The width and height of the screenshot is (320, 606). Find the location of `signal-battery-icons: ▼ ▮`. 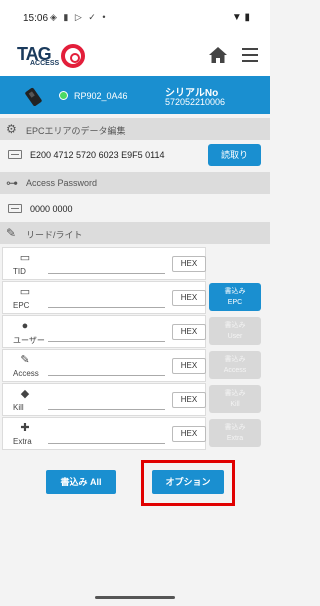

signal-battery-icons: ▼ ▮ is located at coordinates (240, 17).